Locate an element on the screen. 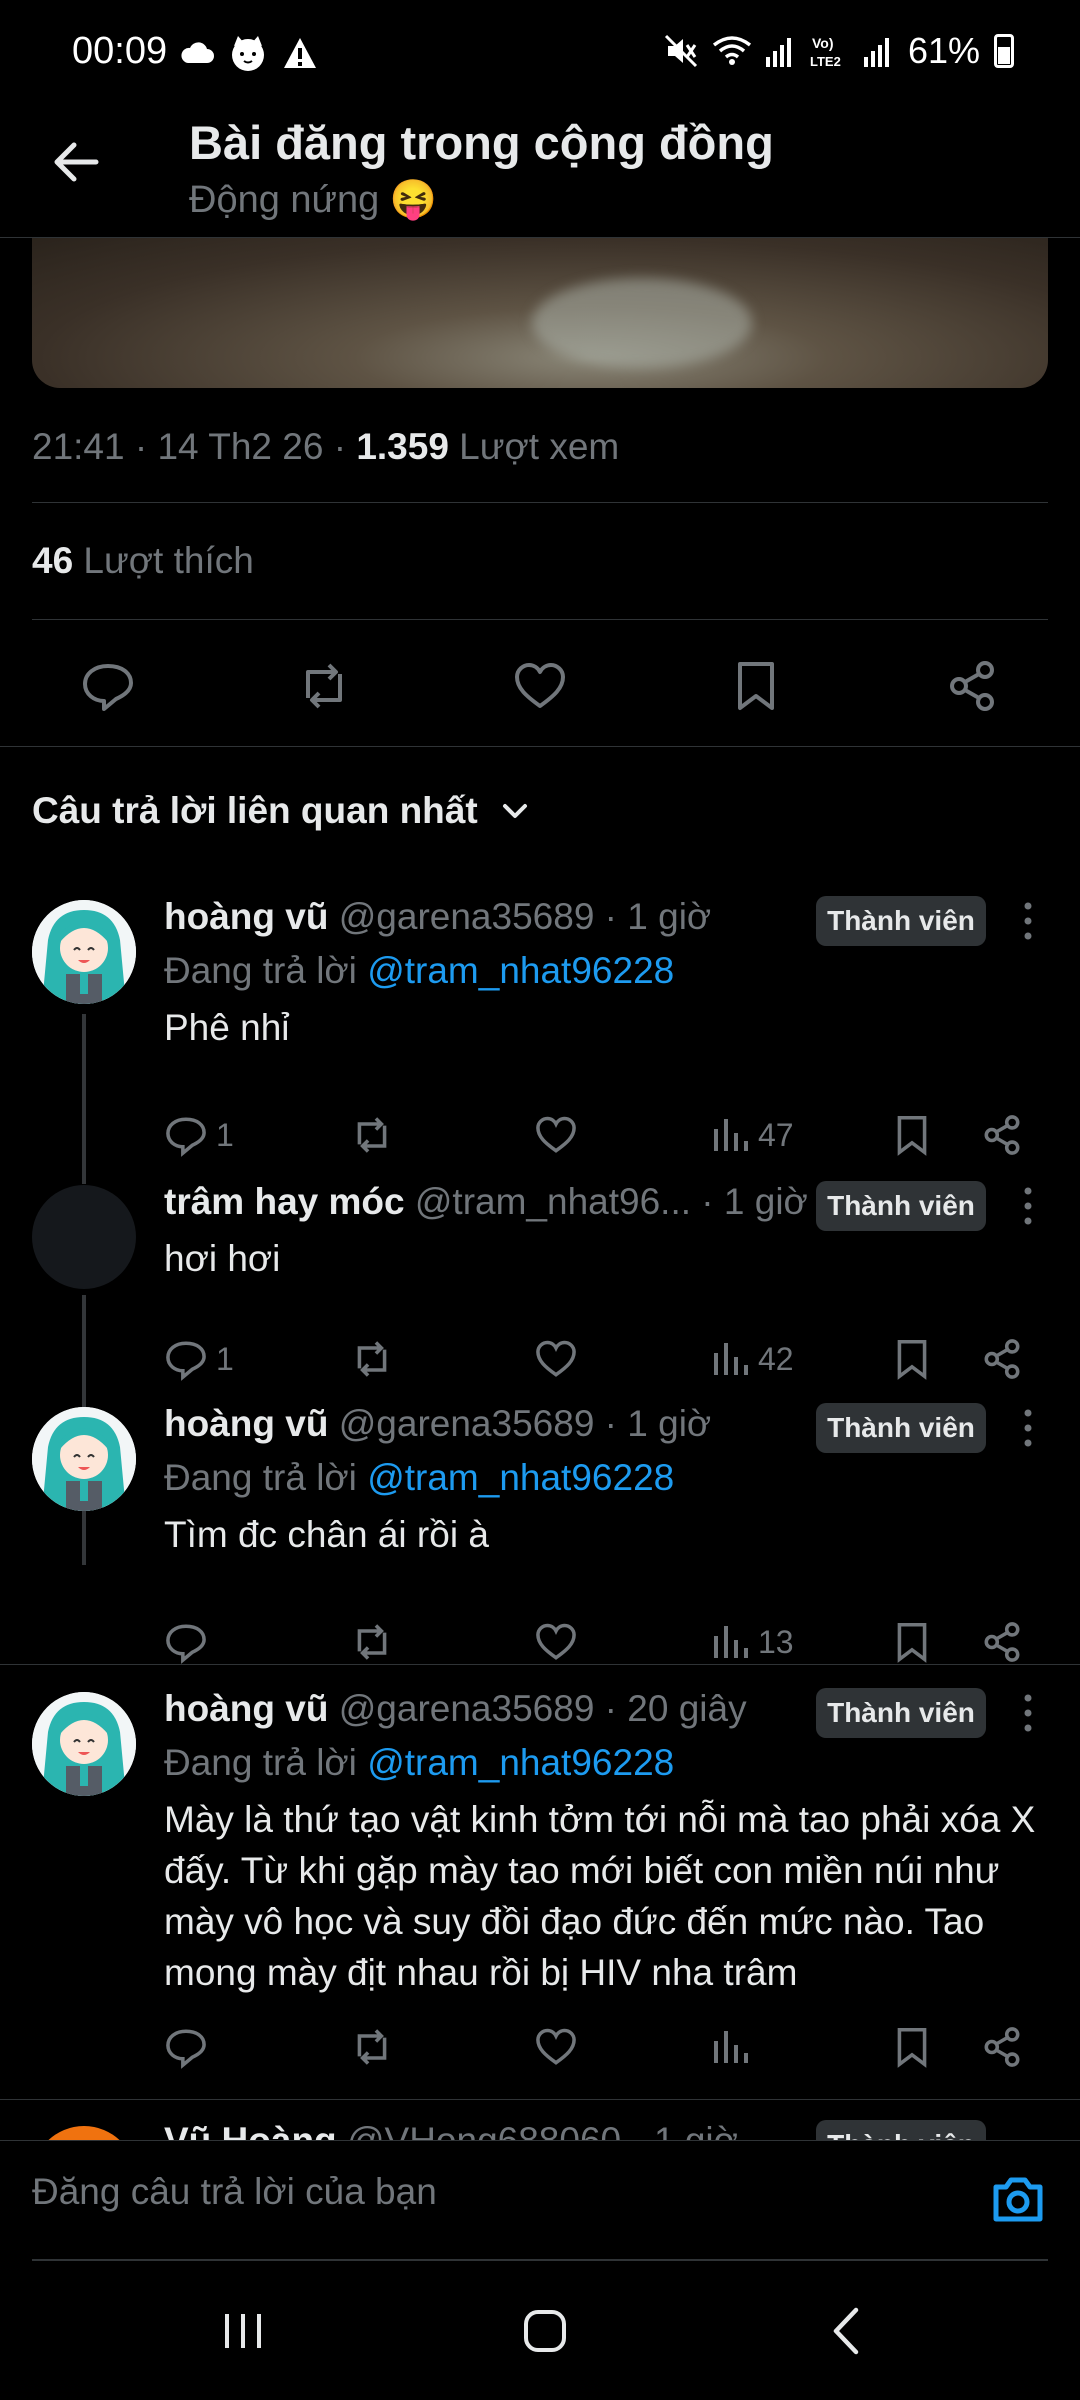 This screenshot has width=1080, height=2400. reply-header: Vũ Hoàng @VHong688060 · 1 giờ is located at coordinates (451, 2130).